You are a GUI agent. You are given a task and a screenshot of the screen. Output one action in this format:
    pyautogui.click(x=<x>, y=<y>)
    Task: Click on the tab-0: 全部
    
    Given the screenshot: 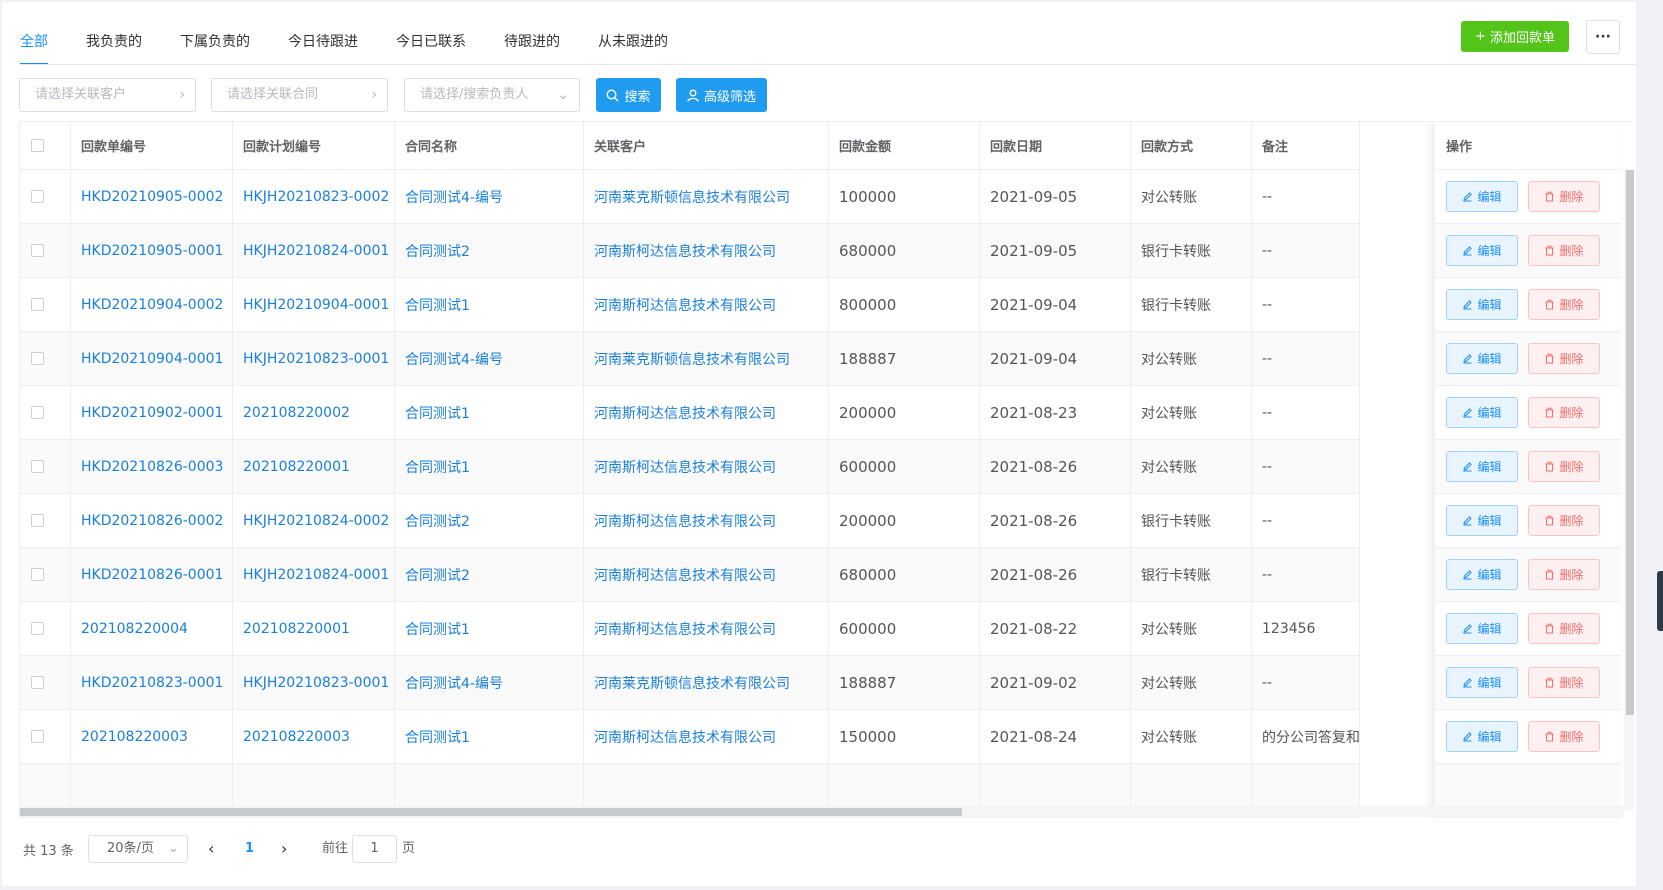 What is the action you would take?
    pyautogui.click(x=34, y=44)
    